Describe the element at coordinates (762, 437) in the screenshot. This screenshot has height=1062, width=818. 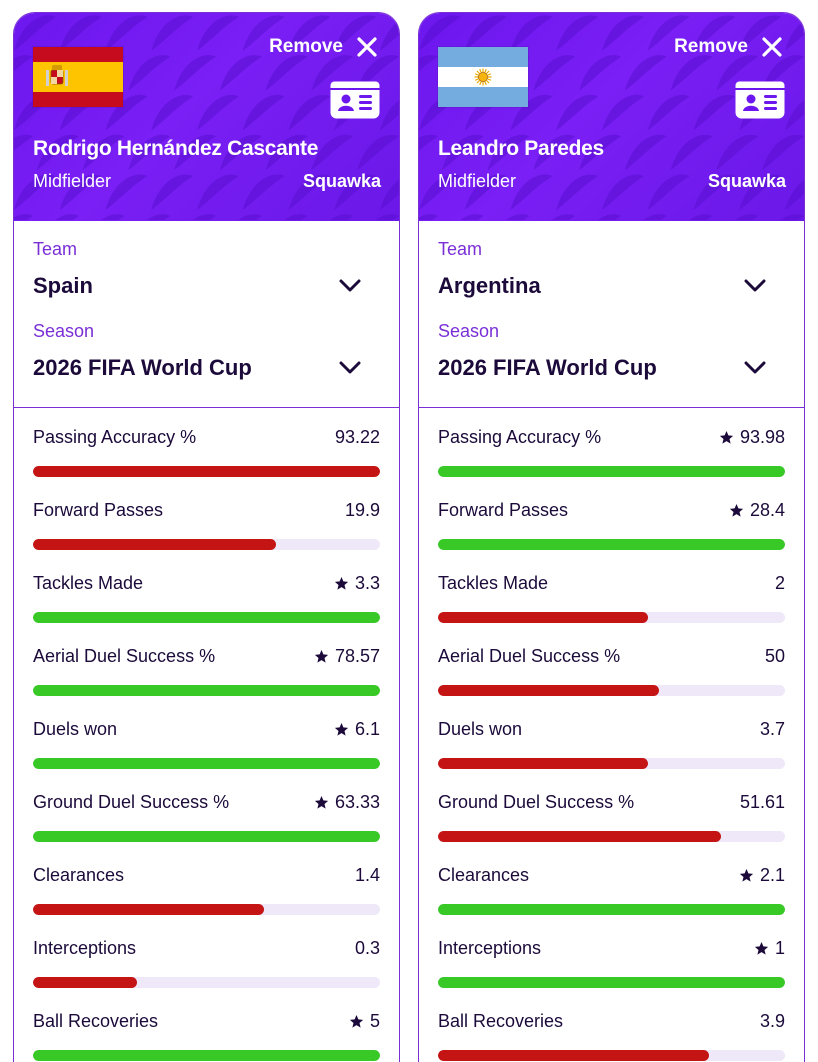
I see `stat-value-text: 93.98` at that location.